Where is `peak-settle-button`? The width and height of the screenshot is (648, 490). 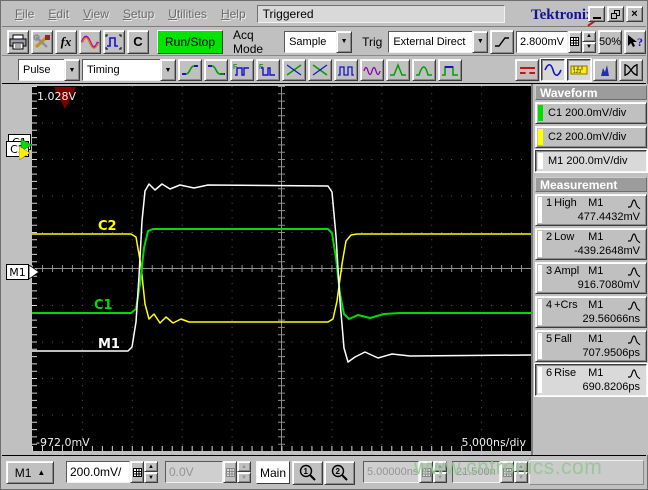 peak-settle-button is located at coordinates (424, 70).